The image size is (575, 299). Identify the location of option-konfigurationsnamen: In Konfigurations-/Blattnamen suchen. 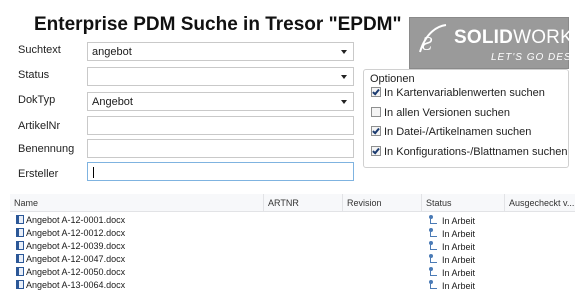
(469, 152).